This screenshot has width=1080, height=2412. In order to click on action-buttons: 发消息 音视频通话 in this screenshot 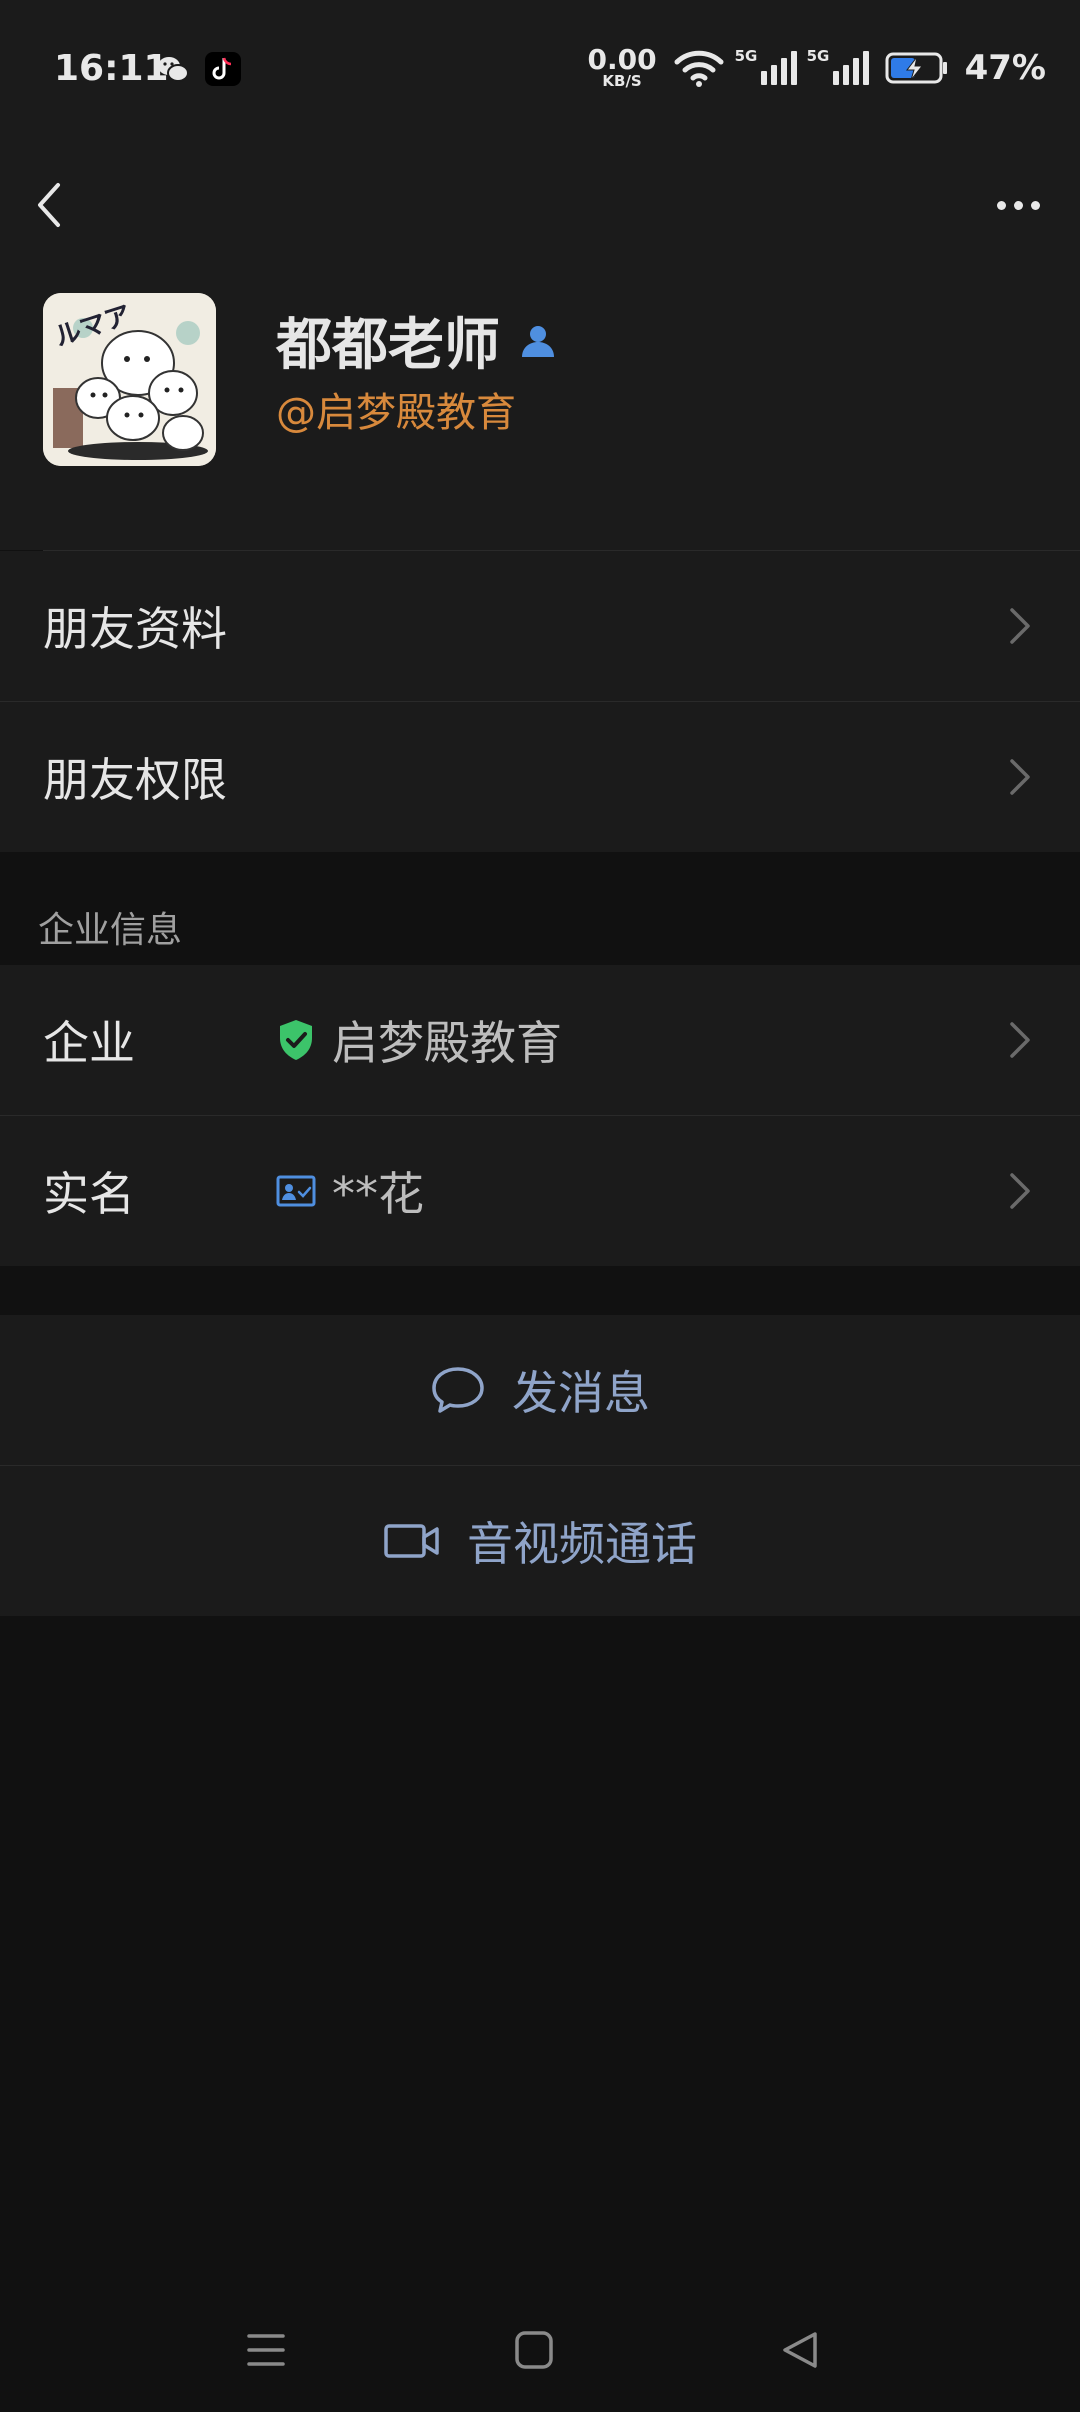, I will do `click(540, 1465)`.